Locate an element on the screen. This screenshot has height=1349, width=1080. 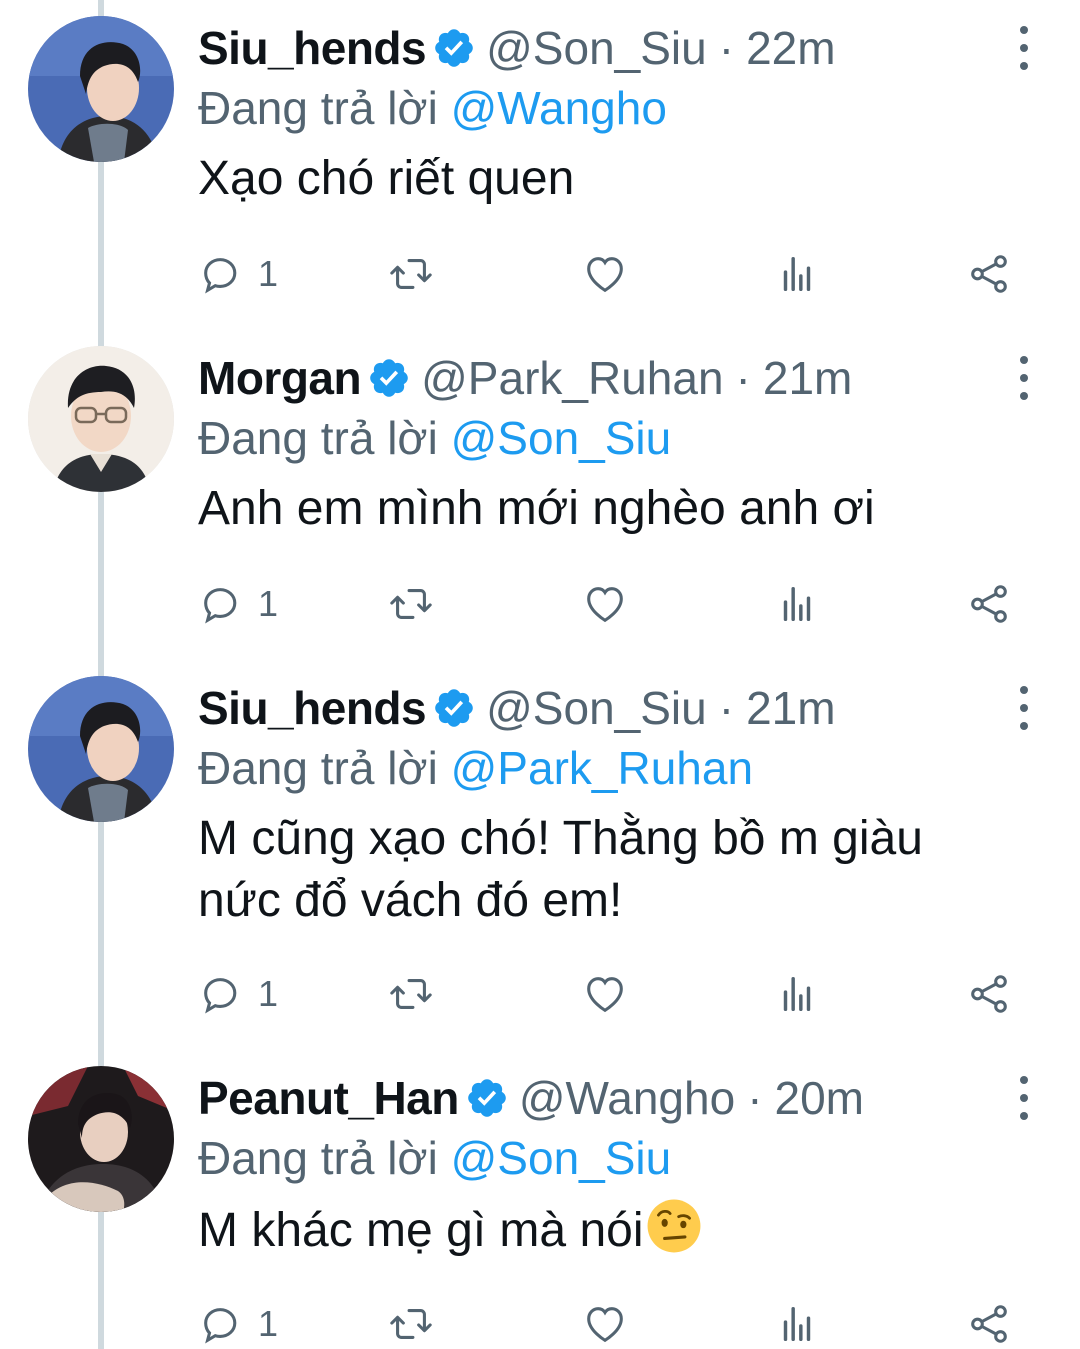
tweet-text: Xạo chó riết quen is located at coordinates (386, 178).